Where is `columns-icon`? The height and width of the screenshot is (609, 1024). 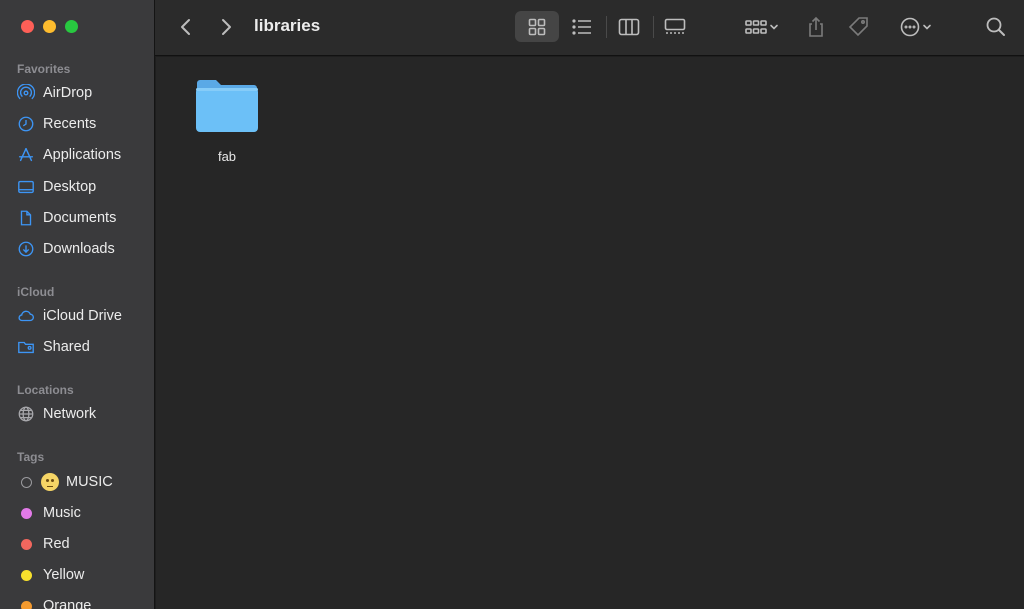 columns-icon is located at coordinates (629, 26).